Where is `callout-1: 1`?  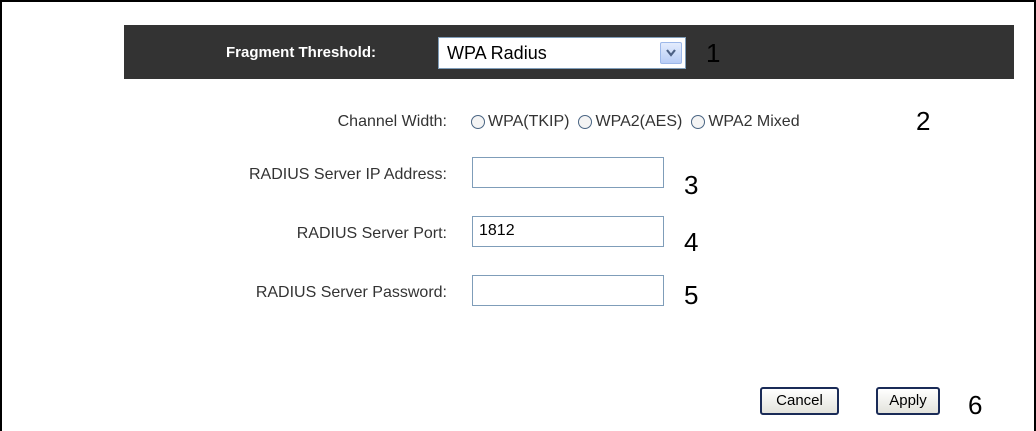
callout-1: 1 is located at coordinates (713, 53).